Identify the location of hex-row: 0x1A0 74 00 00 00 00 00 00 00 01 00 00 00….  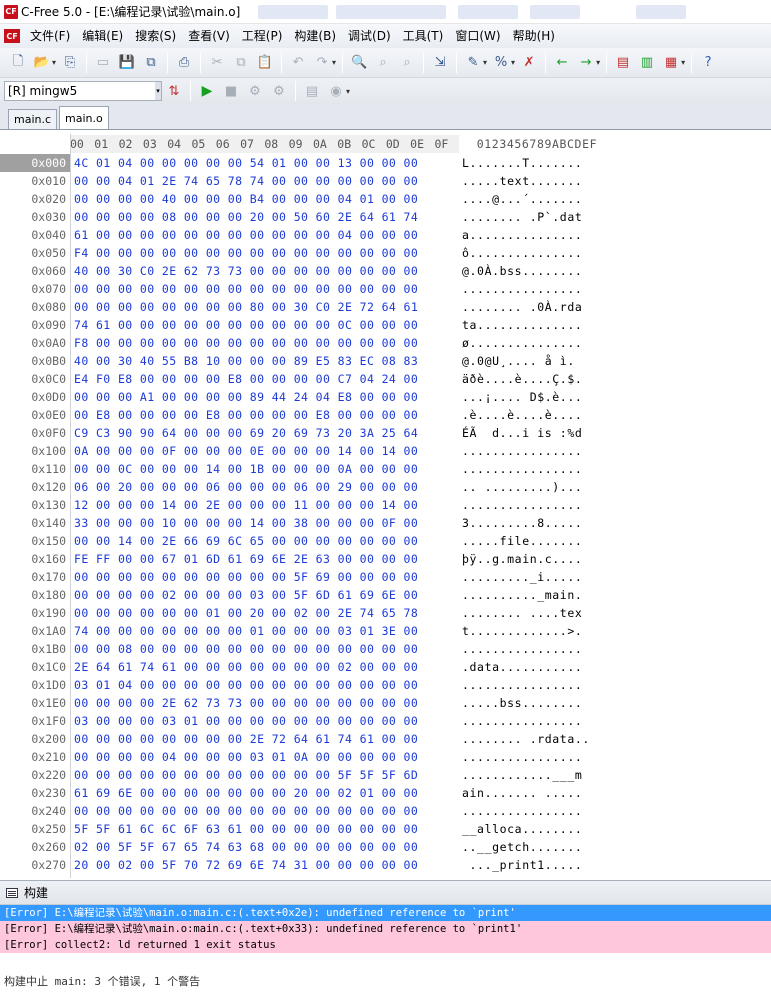
(385, 631).